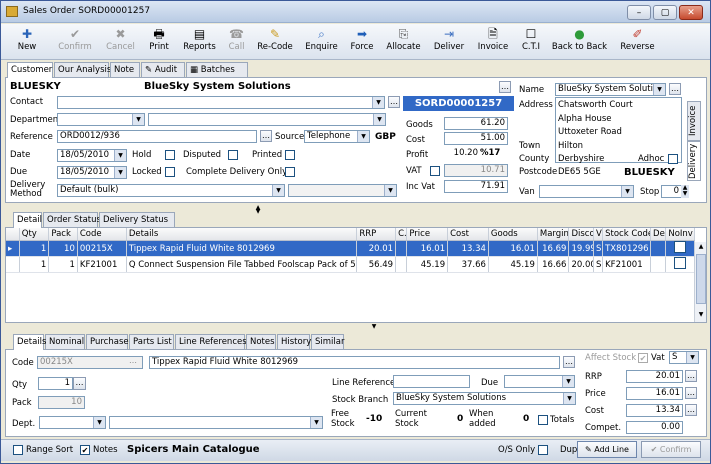 The width and height of the screenshot is (711, 464). I want to click on disputed-checkbox, so click(233, 155).